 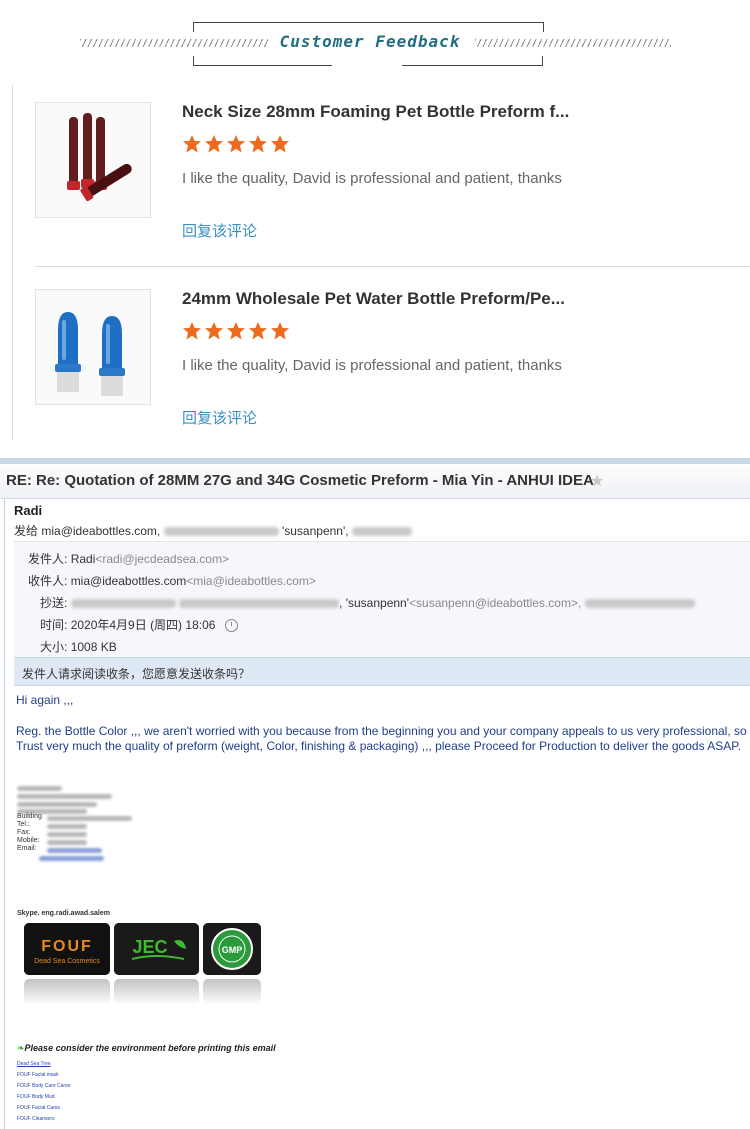 What do you see at coordinates (26, 531) in the screenshot?
I see `to-prefix: 发给` at bounding box center [26, 531].